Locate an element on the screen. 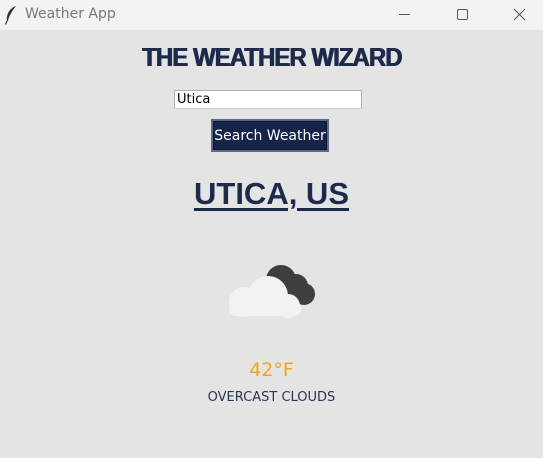 The width and height of the screenshot is (543, 458). location-label: UTICA, US is located at coordinates (271, 193).